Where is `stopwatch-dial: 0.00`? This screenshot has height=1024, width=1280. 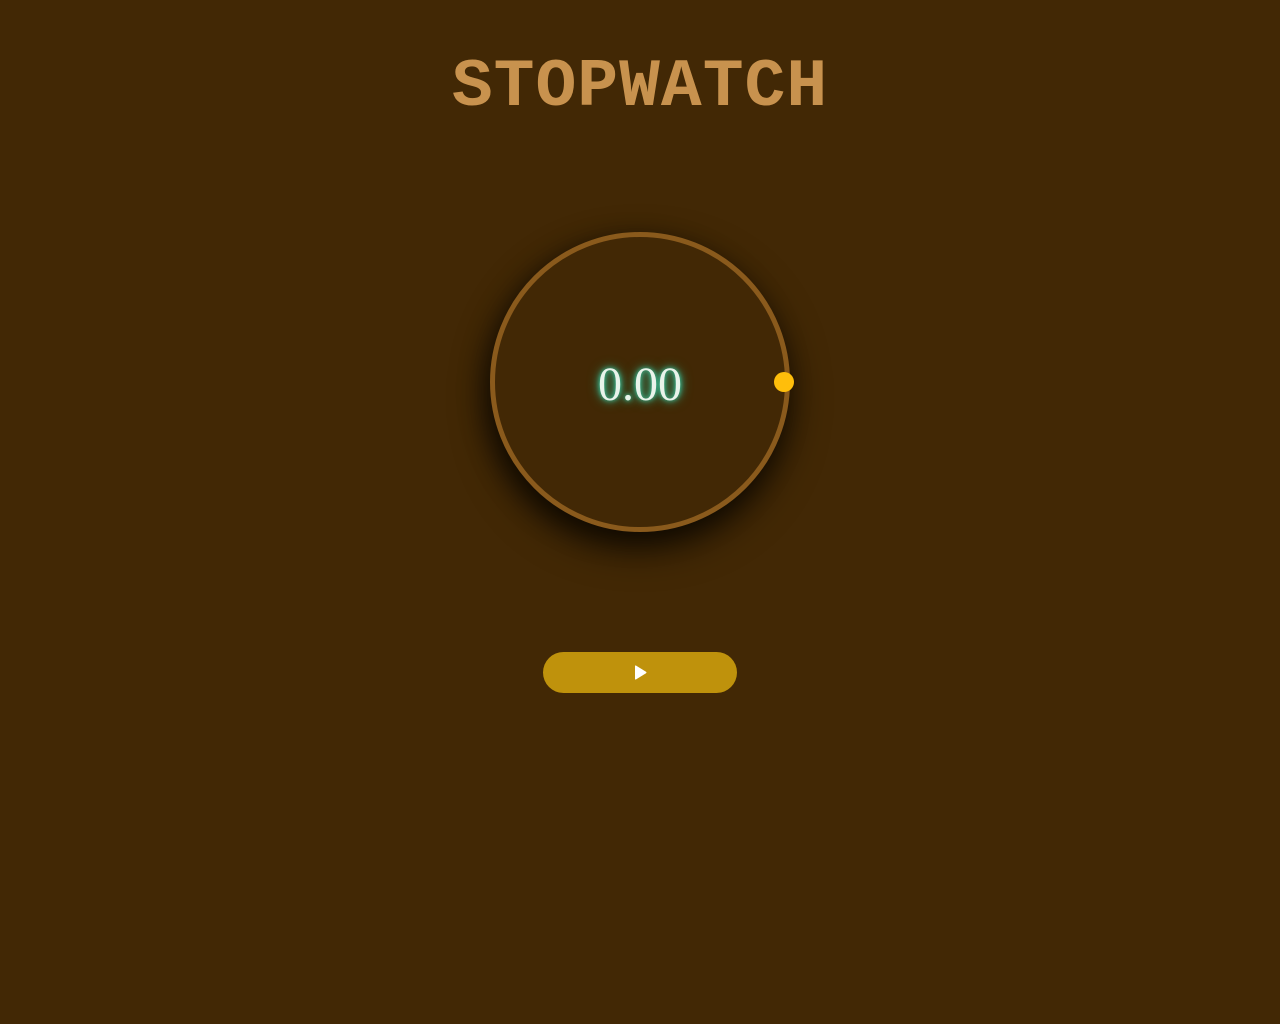
stopwatch-dial: 0.00 is located at coordinates (640, 382).